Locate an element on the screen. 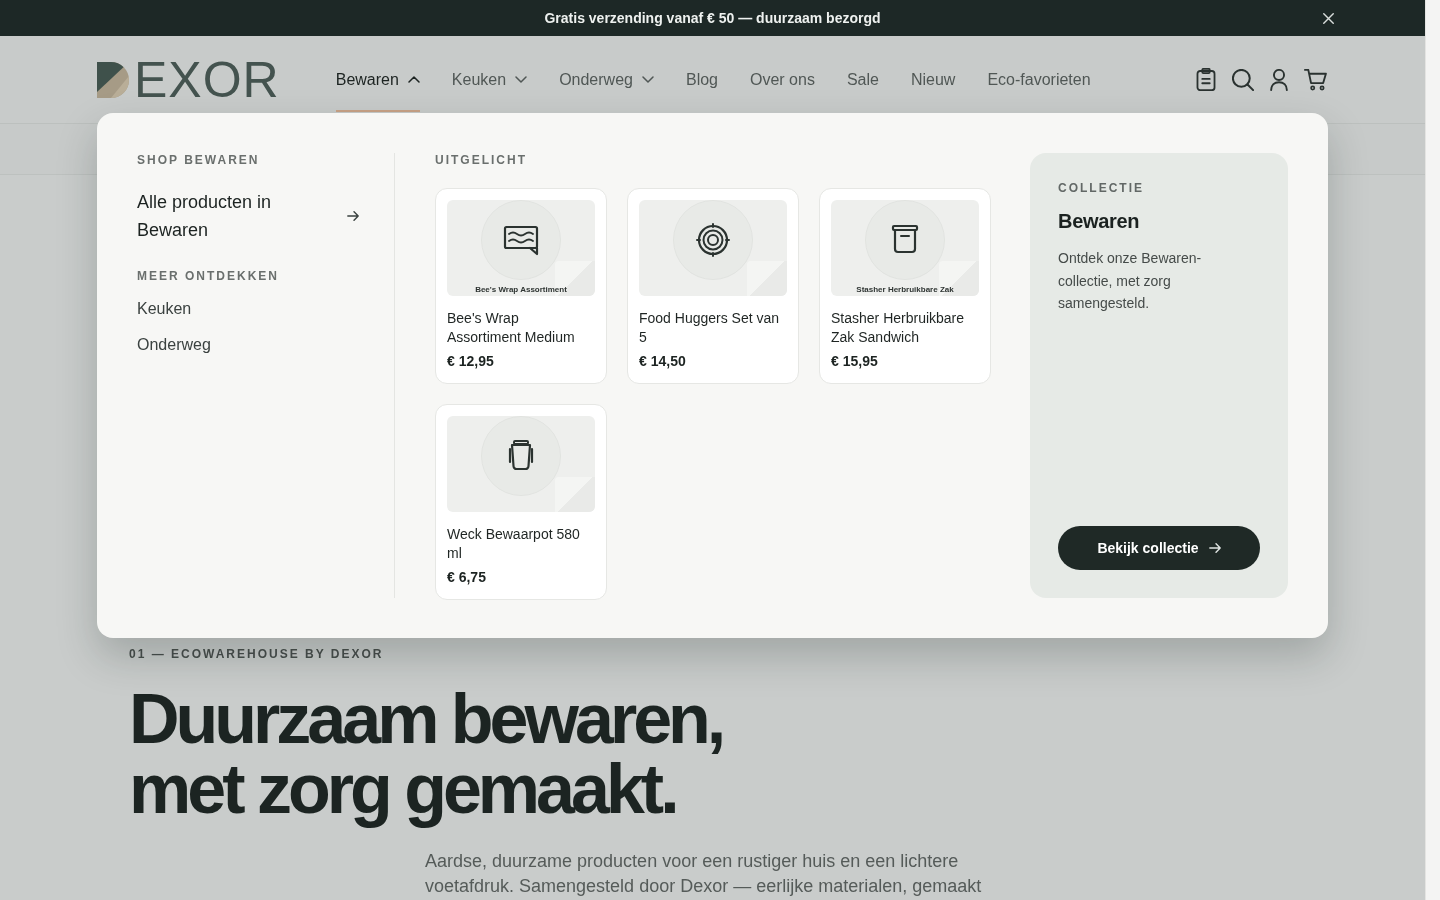 The image size is (1440, 900). image-caption: Stasher Herbruikbare Zak is located at coordinates (905, 290).